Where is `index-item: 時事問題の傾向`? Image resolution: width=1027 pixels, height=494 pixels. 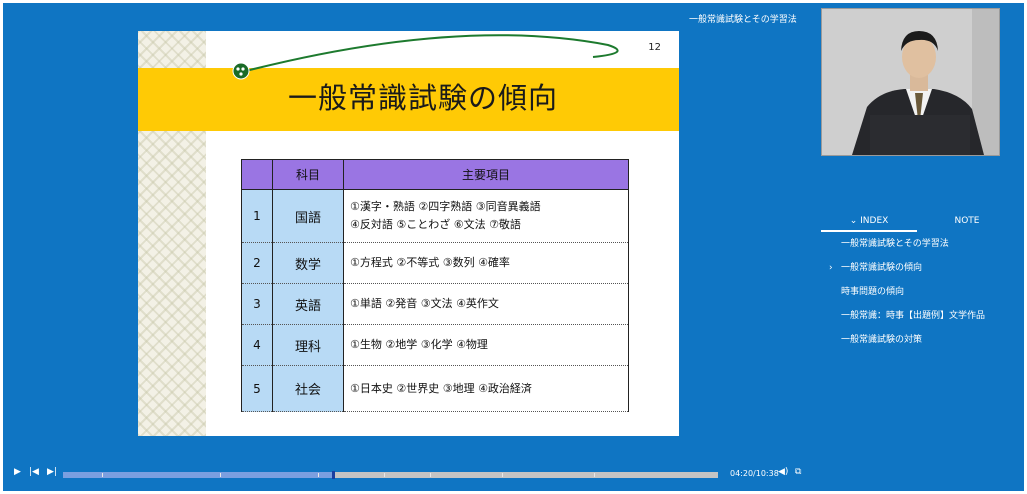
index-item: 時事問題の傾向 is located at coordinates (921, 297).